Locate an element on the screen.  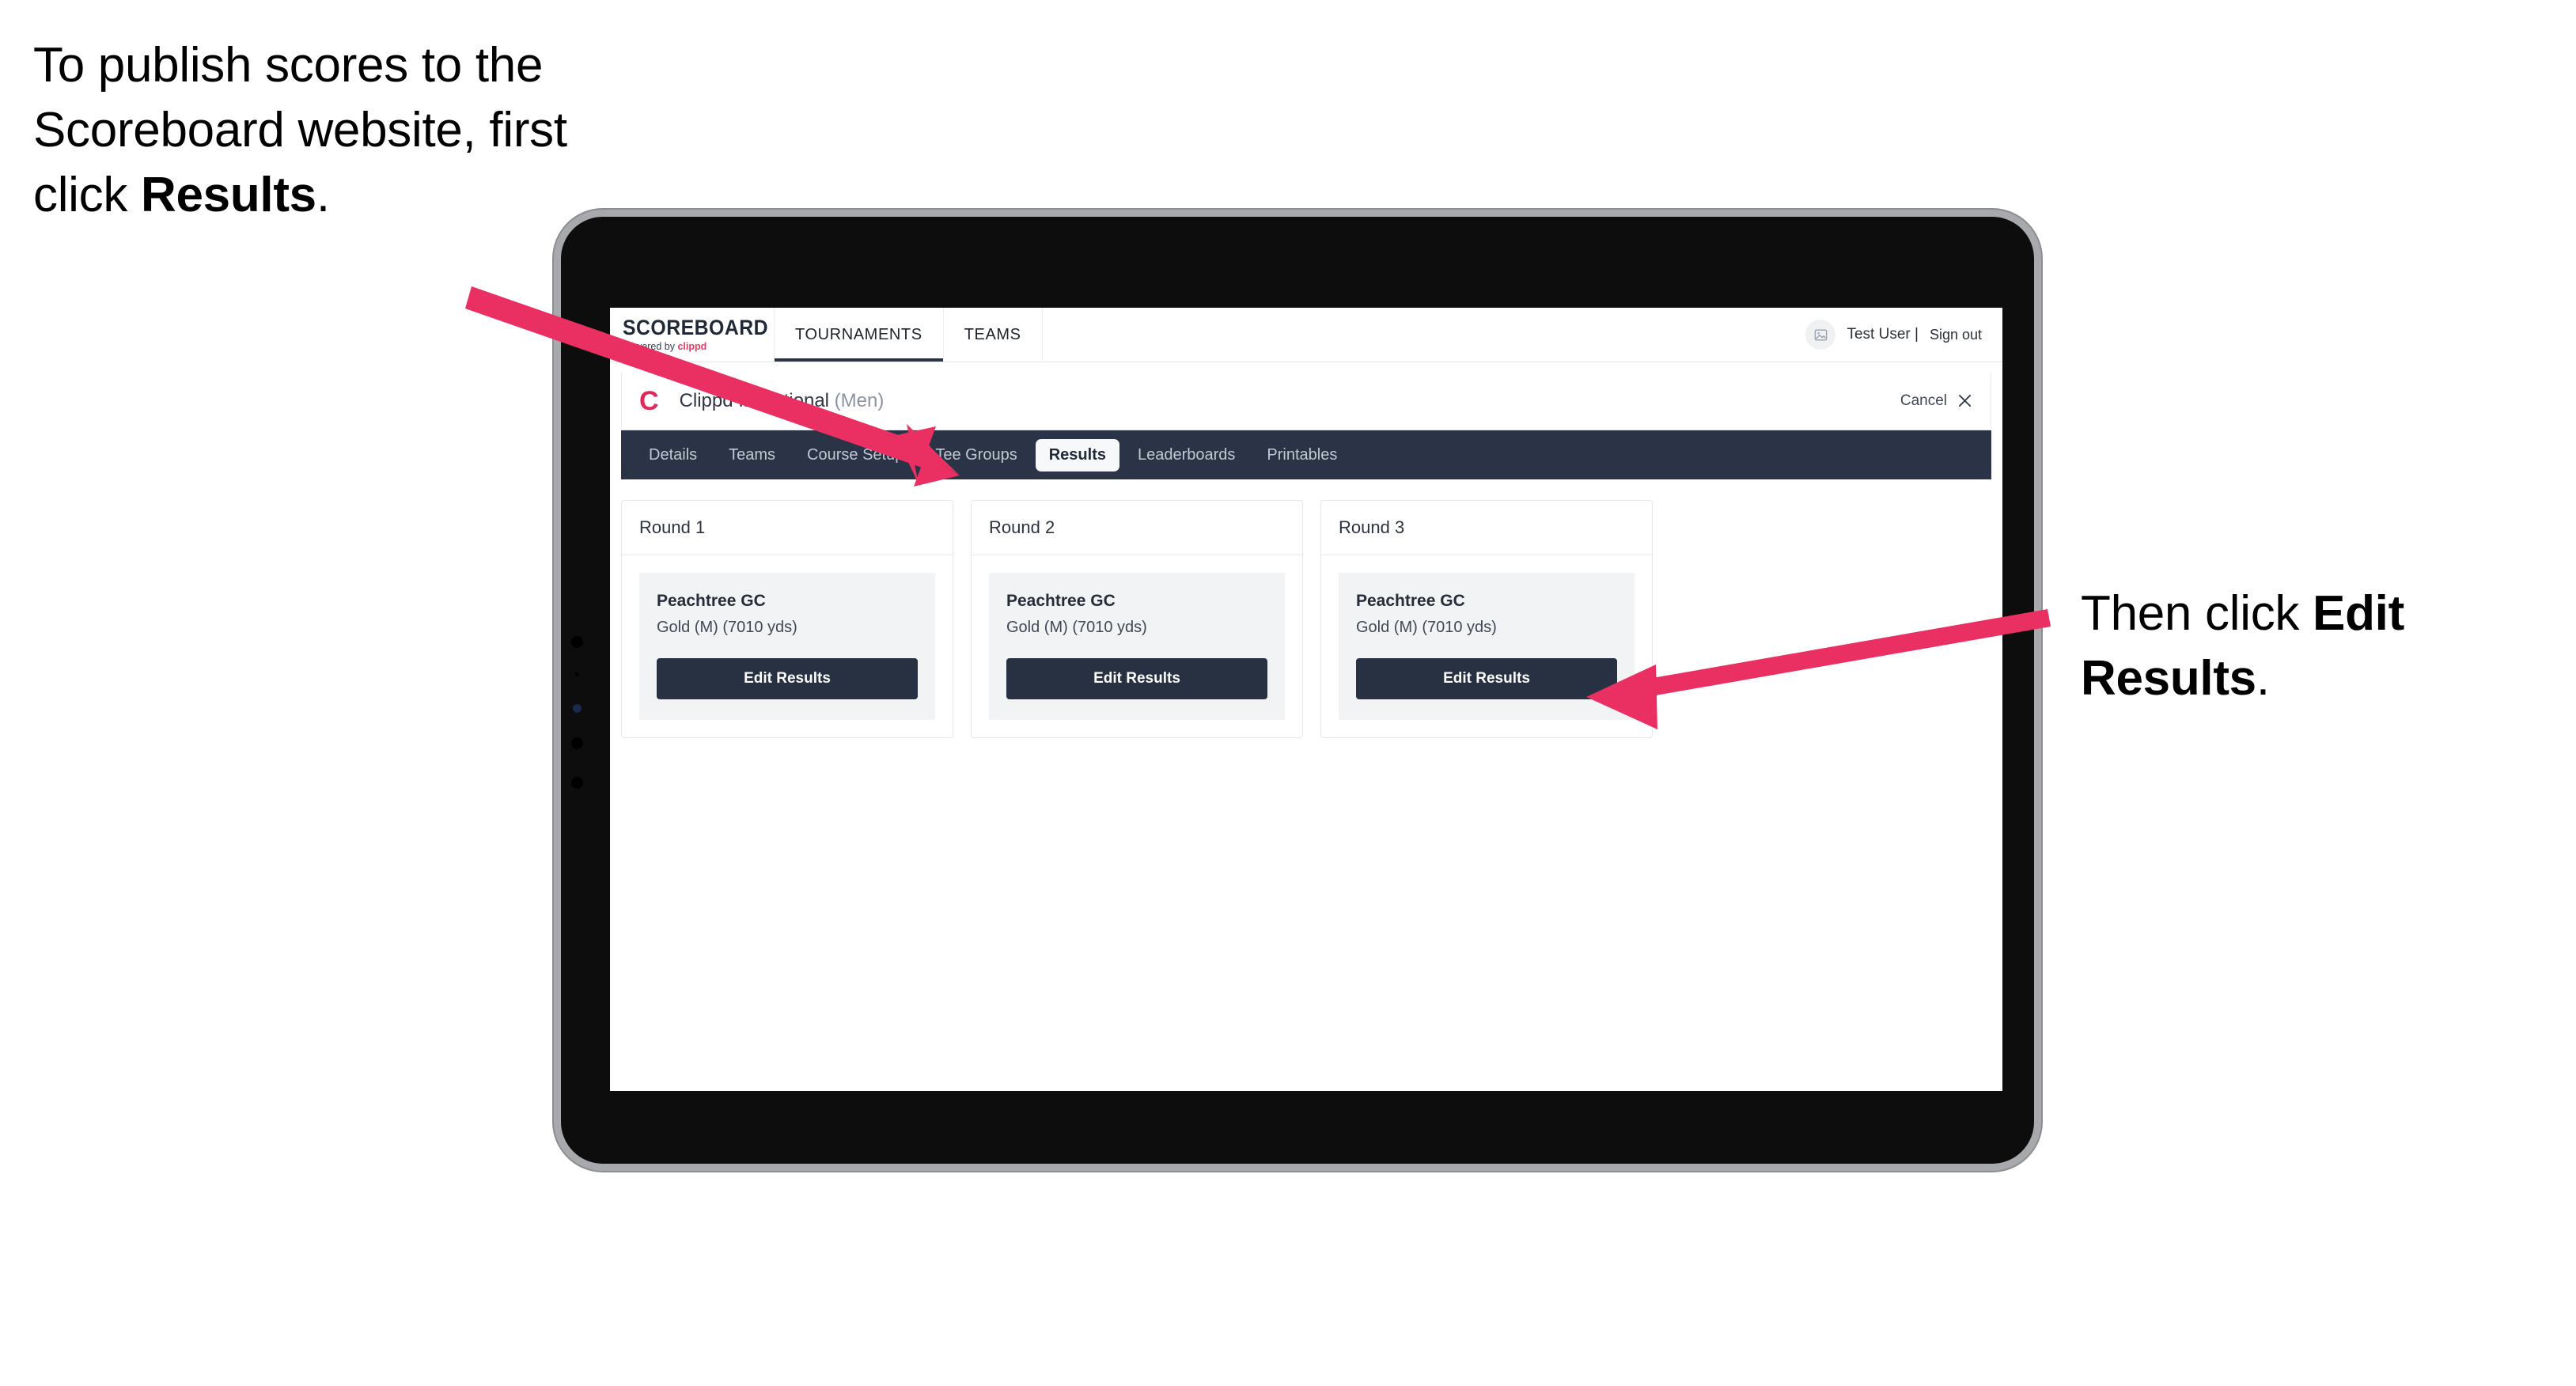
annotation-right-text-after: . is located at coordinates (2263, 678).